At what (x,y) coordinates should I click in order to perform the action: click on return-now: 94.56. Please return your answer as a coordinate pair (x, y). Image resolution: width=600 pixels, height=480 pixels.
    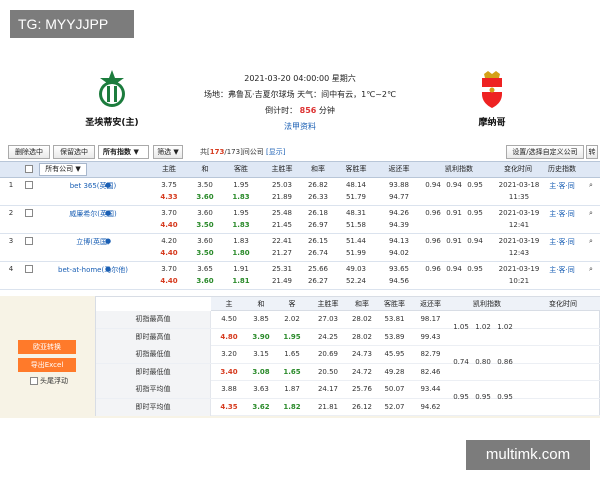
    Looking at the image, I should click on (399, 281).